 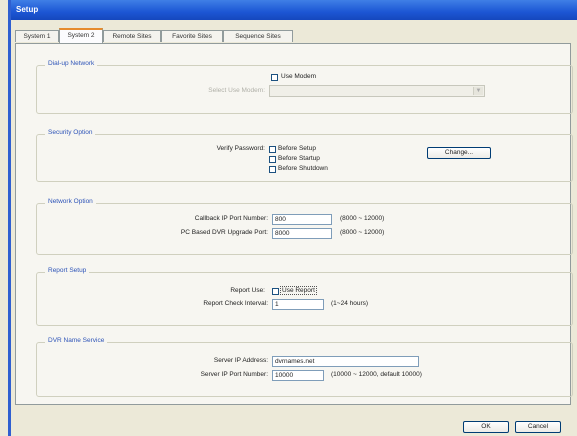 I want to click on use-modem-label: Use Modem, so click(x=299, y=76).